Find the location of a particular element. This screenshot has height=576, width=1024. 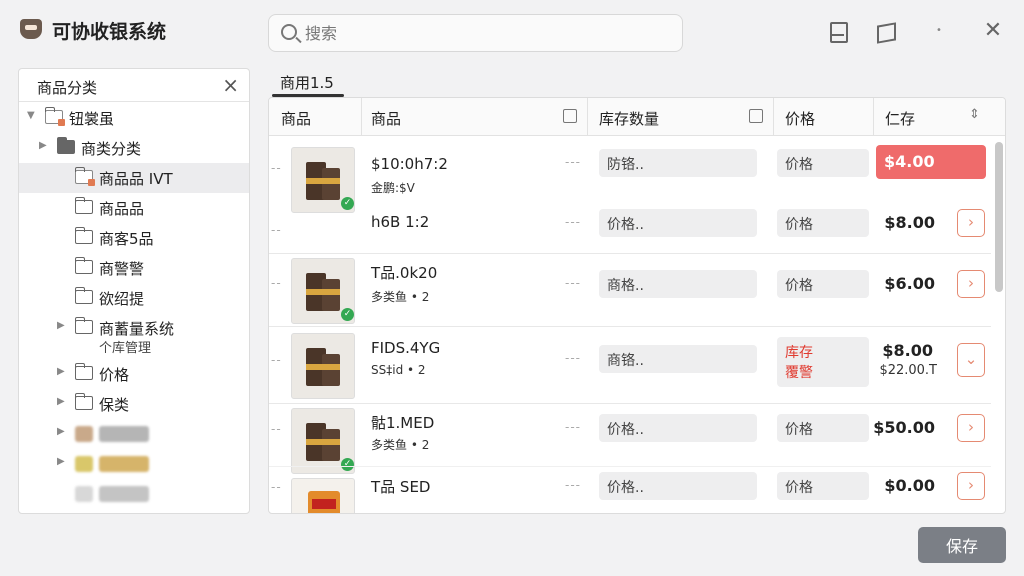

tree-item-label: 价格 is located at coordinates (114, 375).